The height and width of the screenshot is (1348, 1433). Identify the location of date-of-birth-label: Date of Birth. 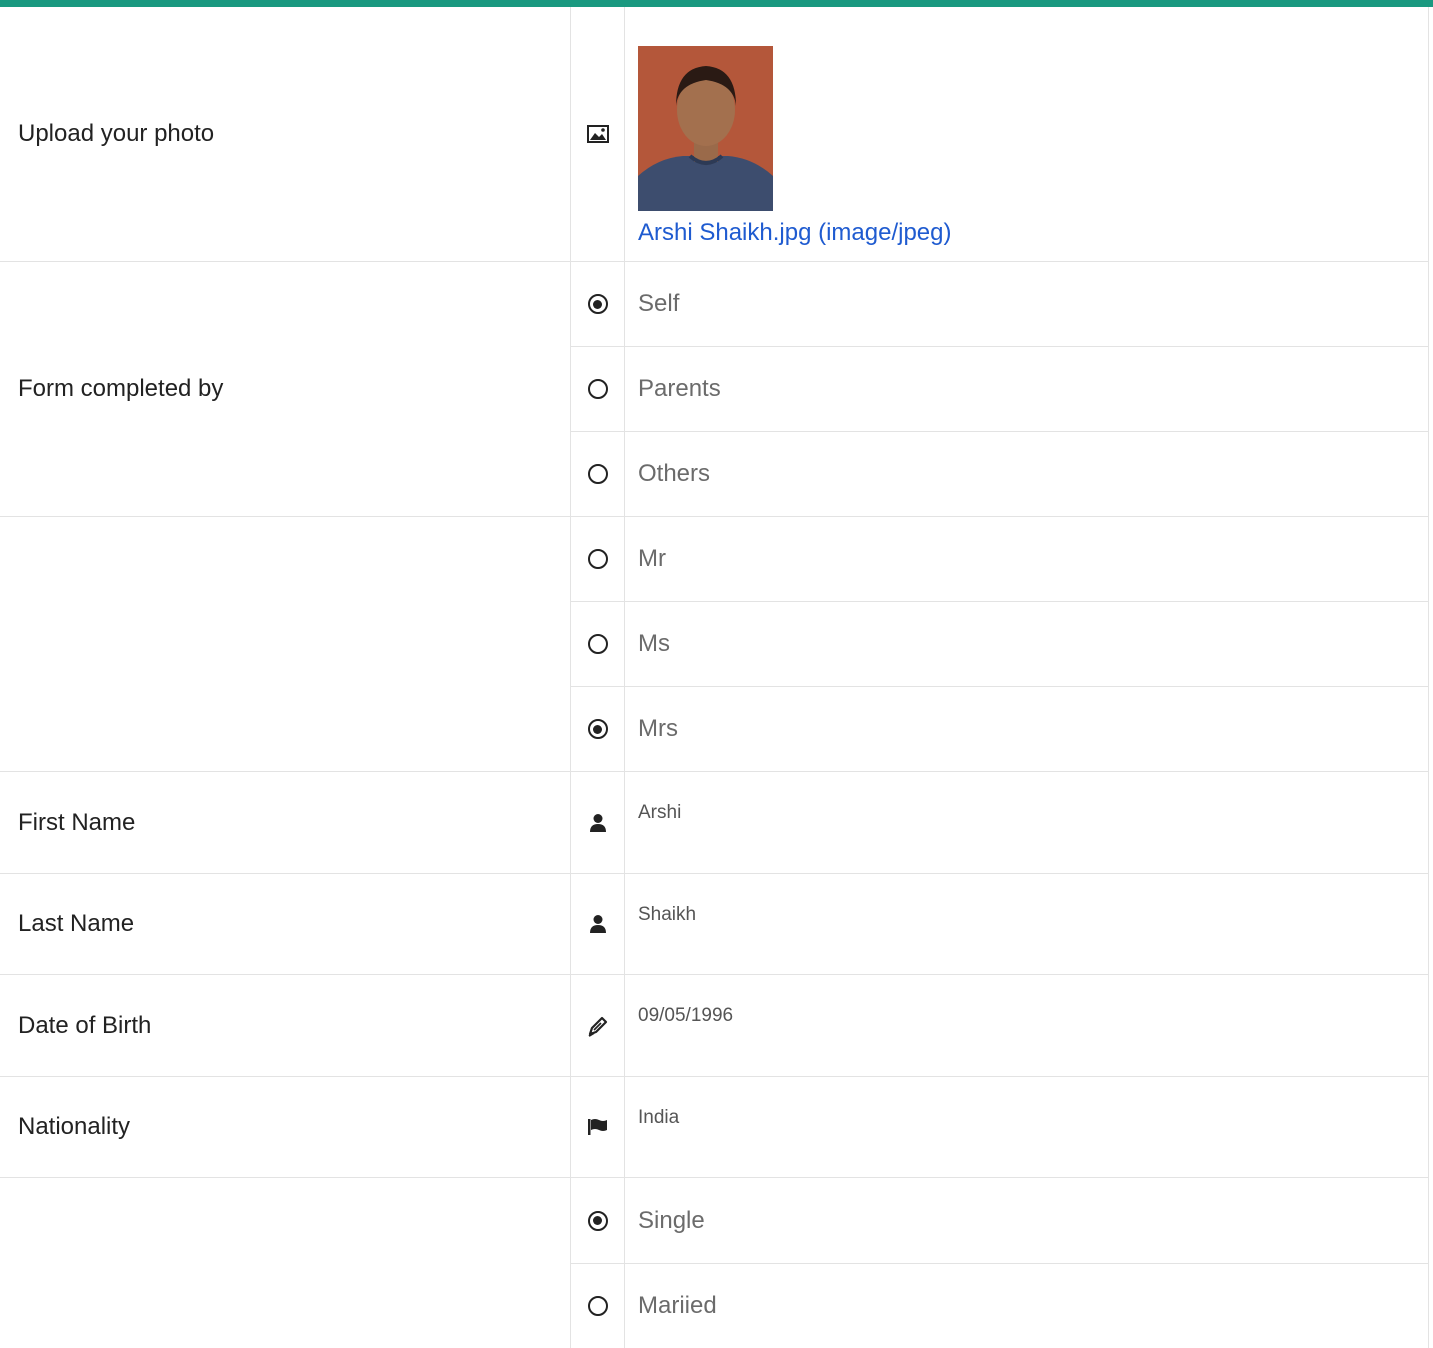
(285, 1025).